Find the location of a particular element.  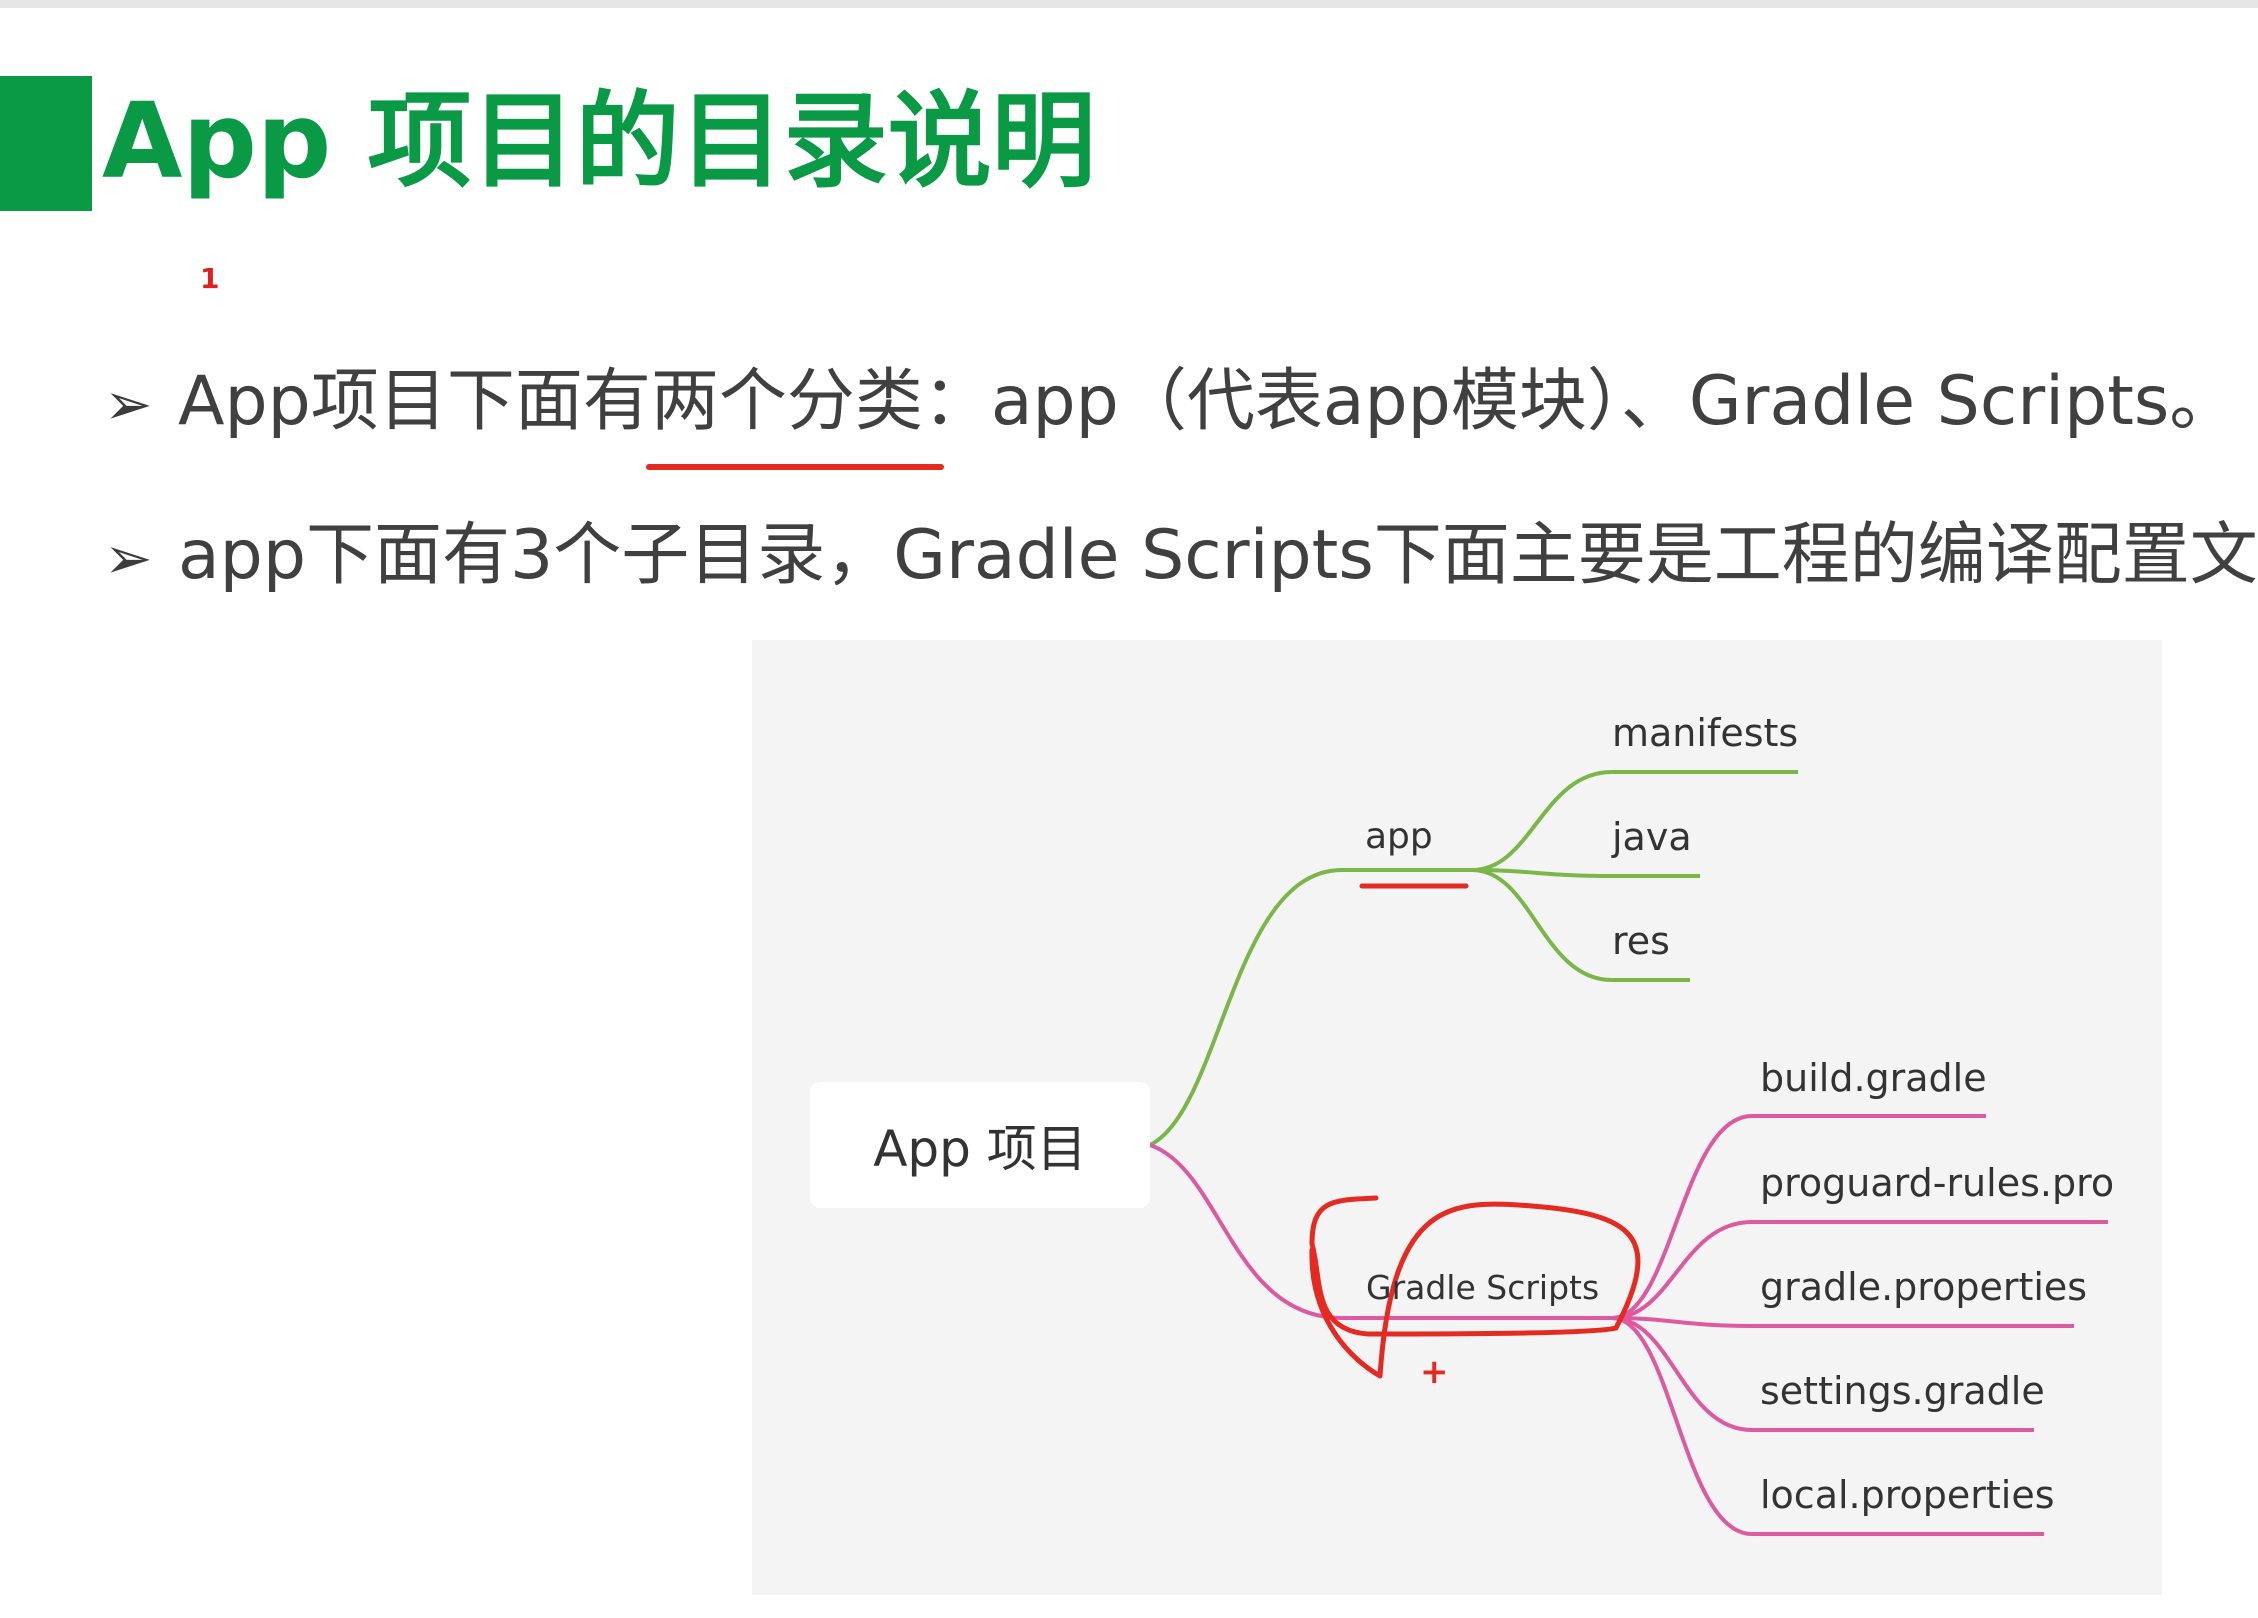

leaf-label-manifests: manifests is located at coordinates (1705, 733).